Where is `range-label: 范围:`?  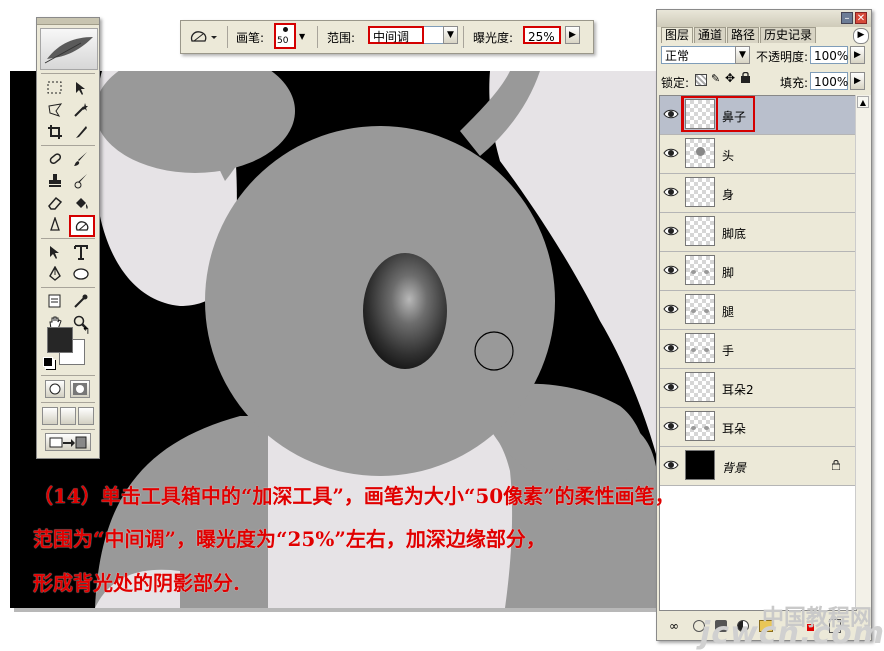
range-label: 范围: is located at coordinates (341, 38).